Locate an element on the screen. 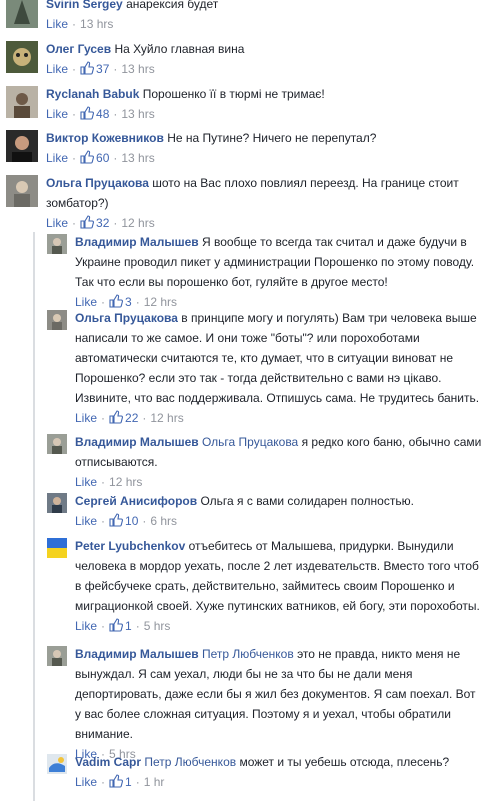 The image size is (488, 812). comment-text: Порошенко її в тюрмі не тримає! is located at coordinates (233, 94).